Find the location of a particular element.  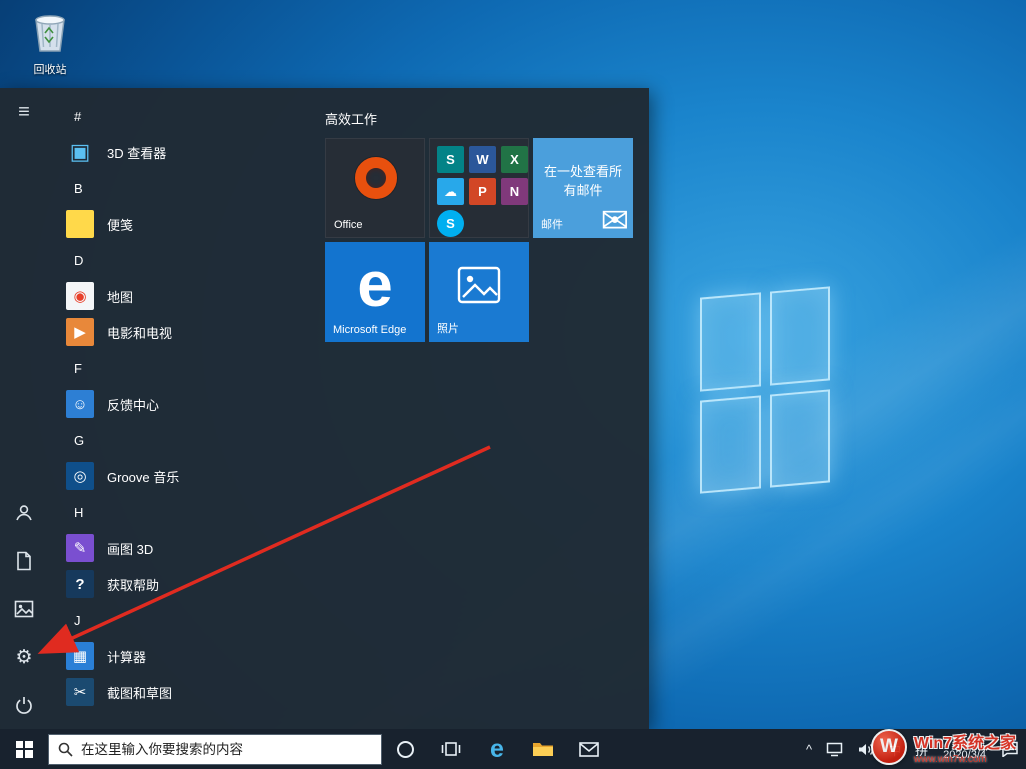

recycle-bin-icon: 回收站 is located at coordinates (50, 42).